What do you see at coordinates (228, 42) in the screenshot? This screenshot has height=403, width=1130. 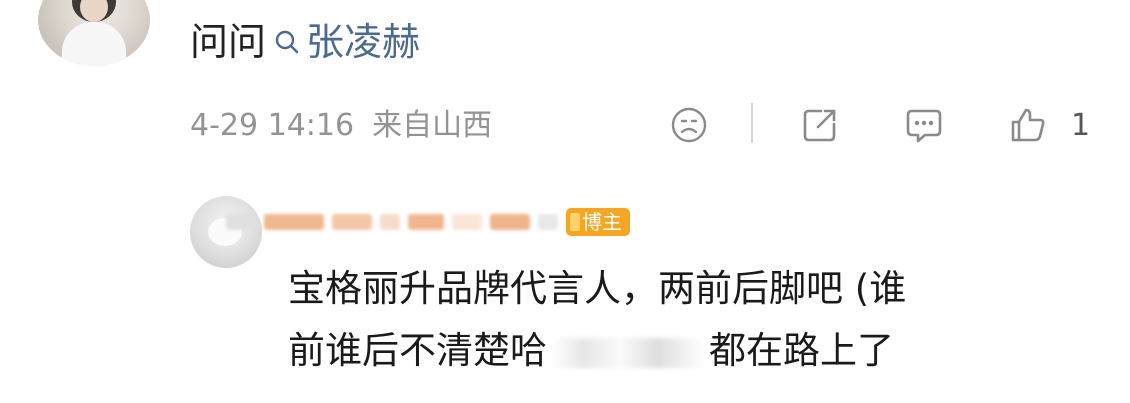 I see `comment-text: 问问` at bounding box center [228, 42].